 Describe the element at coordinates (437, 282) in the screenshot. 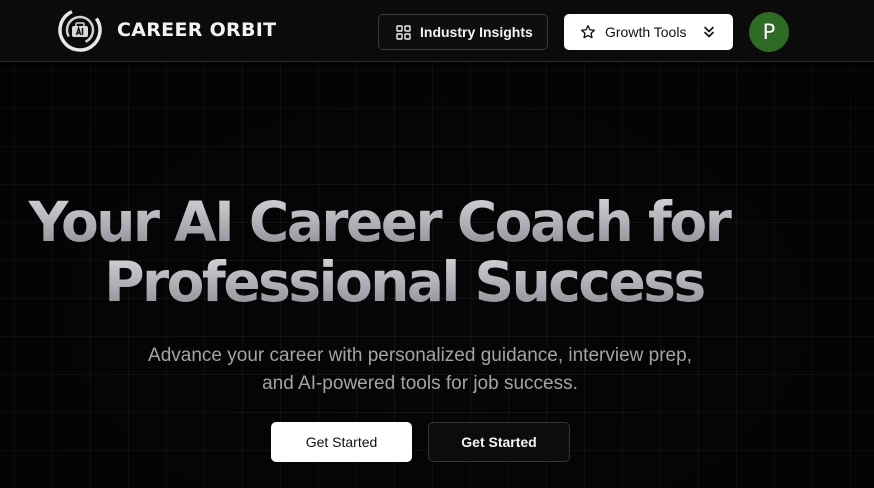

I see `hero-title-line-2: Professional Success` at that location.